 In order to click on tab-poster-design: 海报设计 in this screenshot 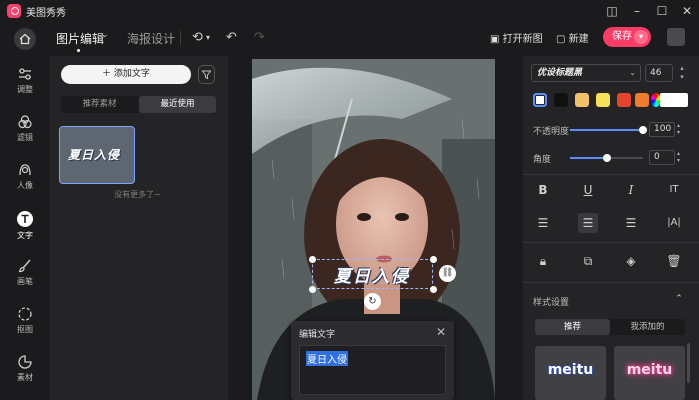, I will do `click(151, 38)`.